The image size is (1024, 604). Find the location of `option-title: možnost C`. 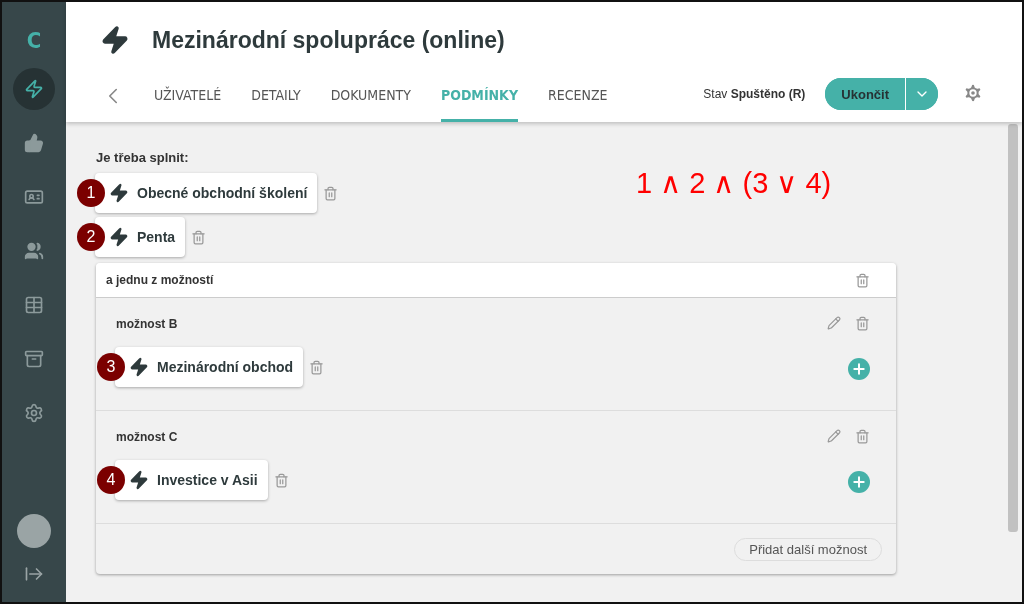

option-title: možnost C is located at coordinates (147, 436).